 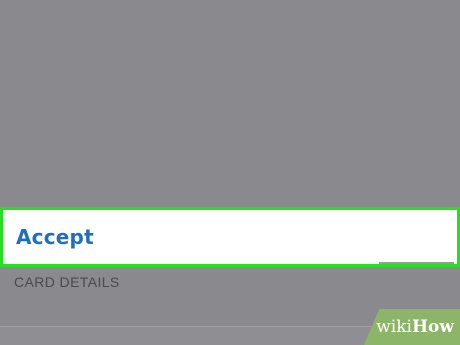 What do you see at coordinates (394, 327) in the screenshot?
I see `watermark-wiki: wiki` at bounding box center [394, 327].